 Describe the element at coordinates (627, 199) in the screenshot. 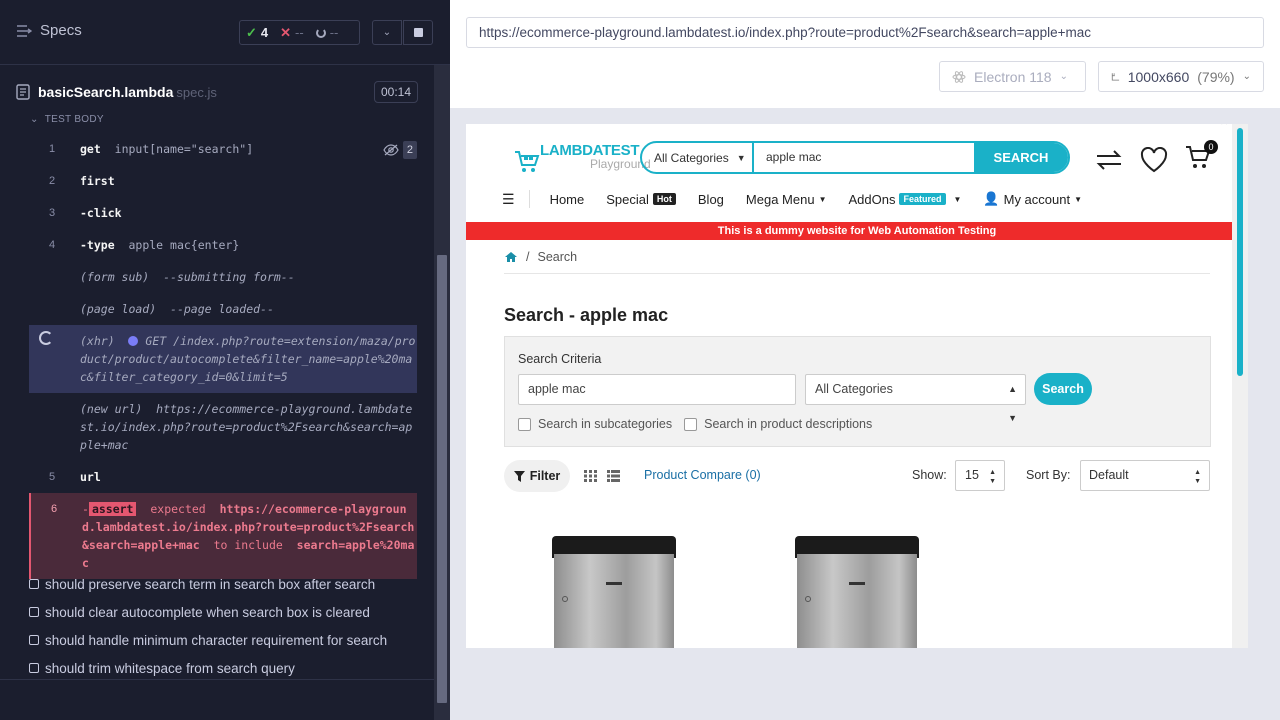

I see `nav-special-label: Special` at that location.